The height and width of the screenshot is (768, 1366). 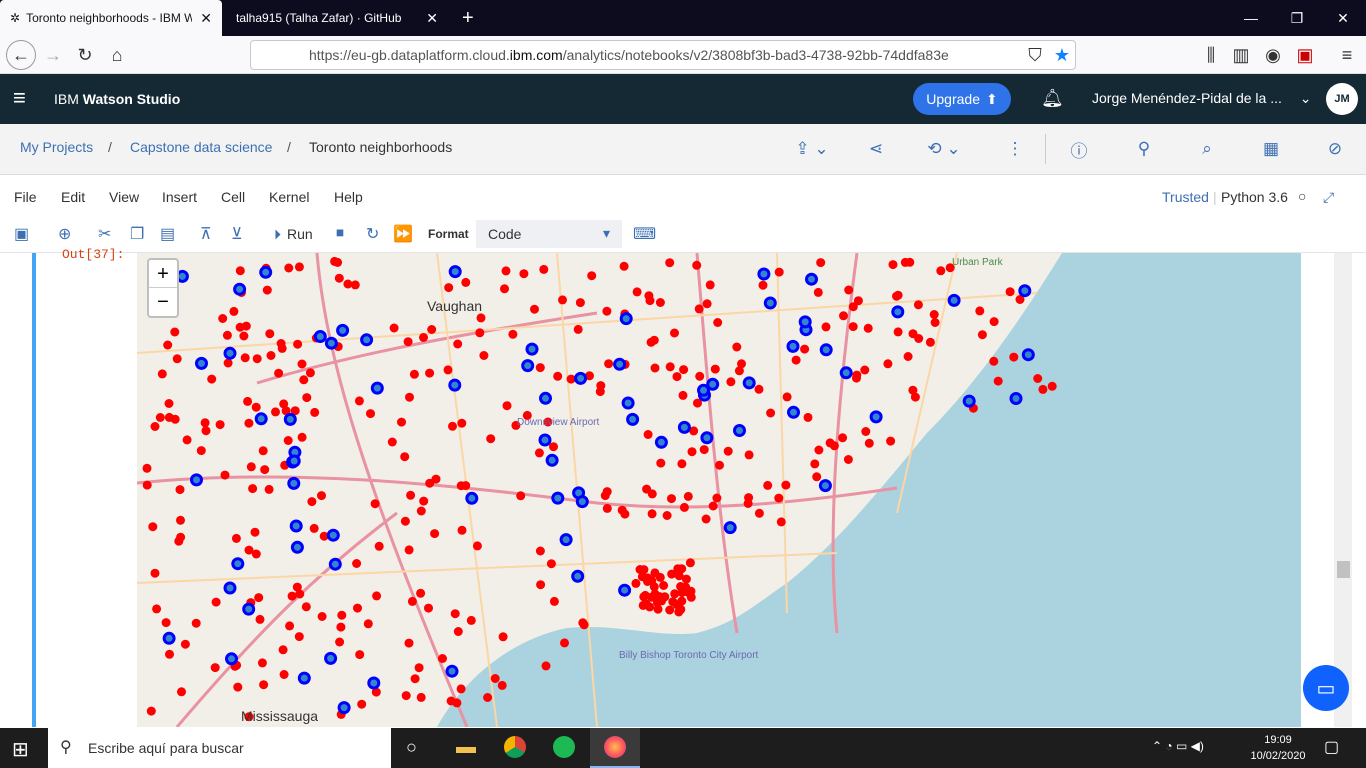 What do you see at coordinates (1343, 490) in the screenshot?
I see `notebook-scrollbar` at bounding box center [1343, 490].